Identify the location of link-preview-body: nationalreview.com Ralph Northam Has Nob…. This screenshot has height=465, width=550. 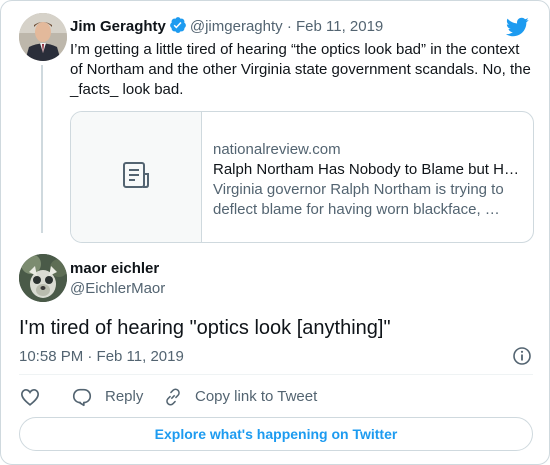
(365, 180).